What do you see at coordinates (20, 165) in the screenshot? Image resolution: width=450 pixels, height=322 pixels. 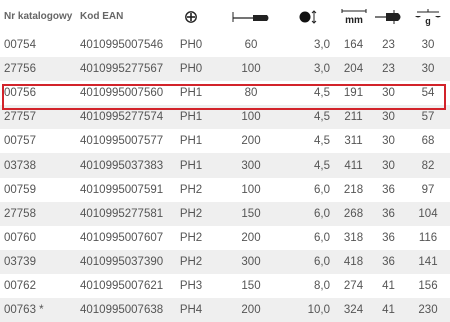 I see `cell-catalog-no: 03738` at bounding box center [20, 165].